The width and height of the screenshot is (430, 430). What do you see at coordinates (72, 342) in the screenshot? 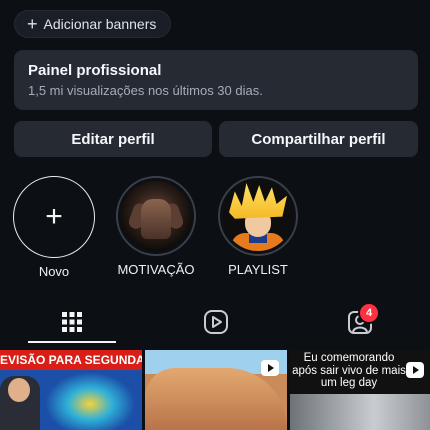
I see `active-tab-indicator` at bounding box center [72, 342].